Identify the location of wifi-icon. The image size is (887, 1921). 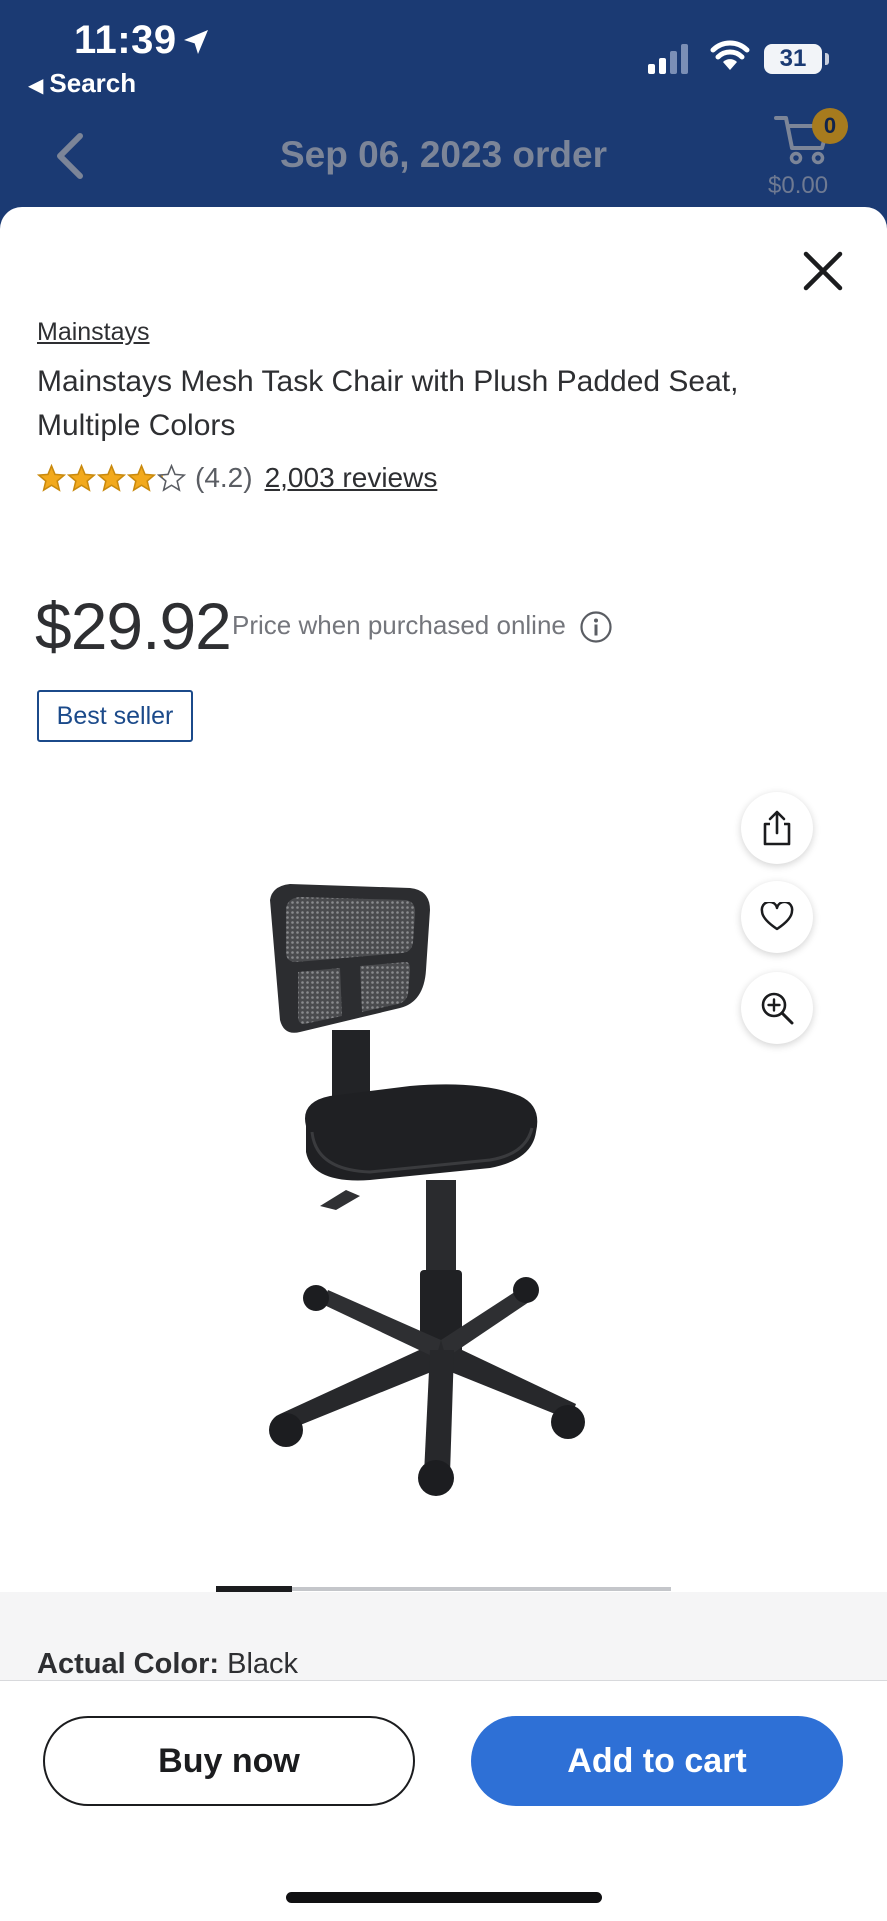
(730, 55).